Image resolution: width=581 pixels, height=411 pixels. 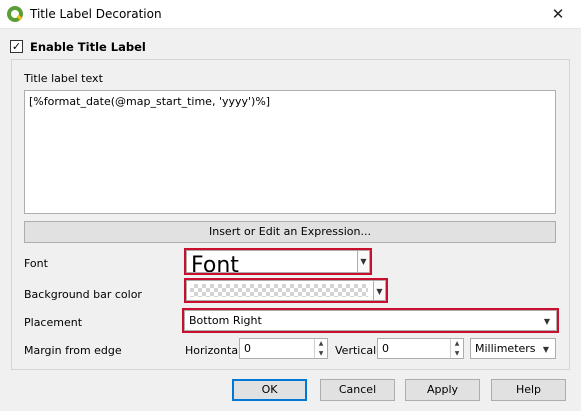 I want to click on ok-button: OK, so click(x=269, y=390).